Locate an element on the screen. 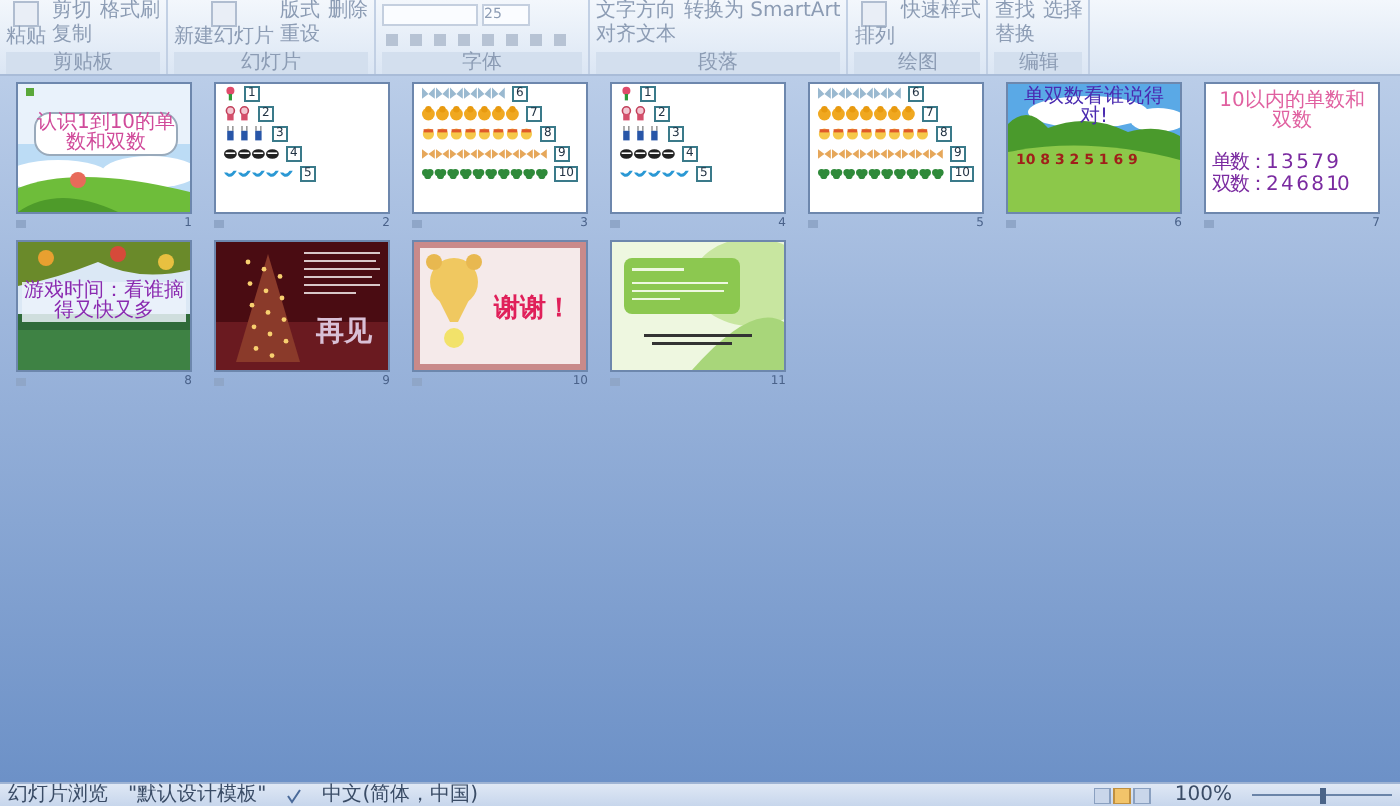 Image resolution: width=1400 pixels, height=806 pixels. group-label: 剪贴板 is located at coordinates (83, 63).